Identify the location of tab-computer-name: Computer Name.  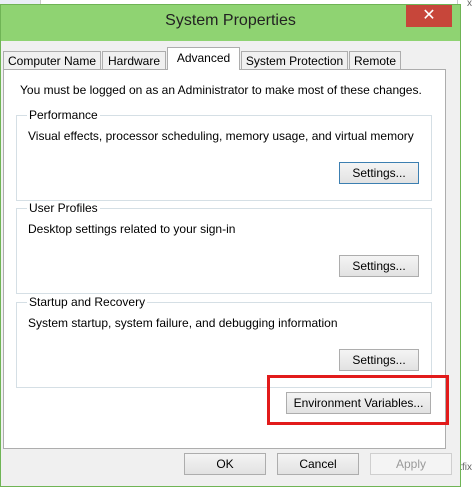
(52, 60).